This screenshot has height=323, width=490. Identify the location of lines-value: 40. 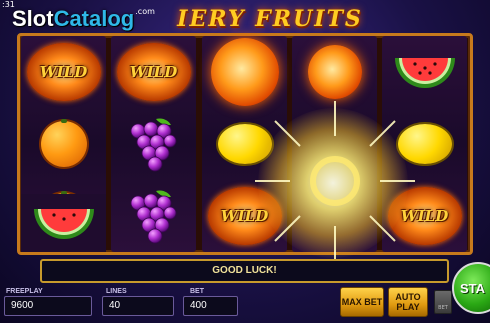
(138, 306).